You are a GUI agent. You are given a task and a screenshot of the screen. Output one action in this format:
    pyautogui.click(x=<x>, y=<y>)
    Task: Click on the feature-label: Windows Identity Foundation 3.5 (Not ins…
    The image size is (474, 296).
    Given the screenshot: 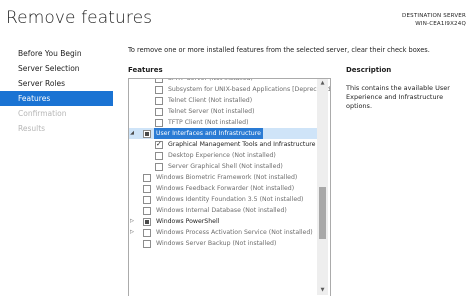 What is the action you would take?
    pyautogui.click(x=230, y=199)
    